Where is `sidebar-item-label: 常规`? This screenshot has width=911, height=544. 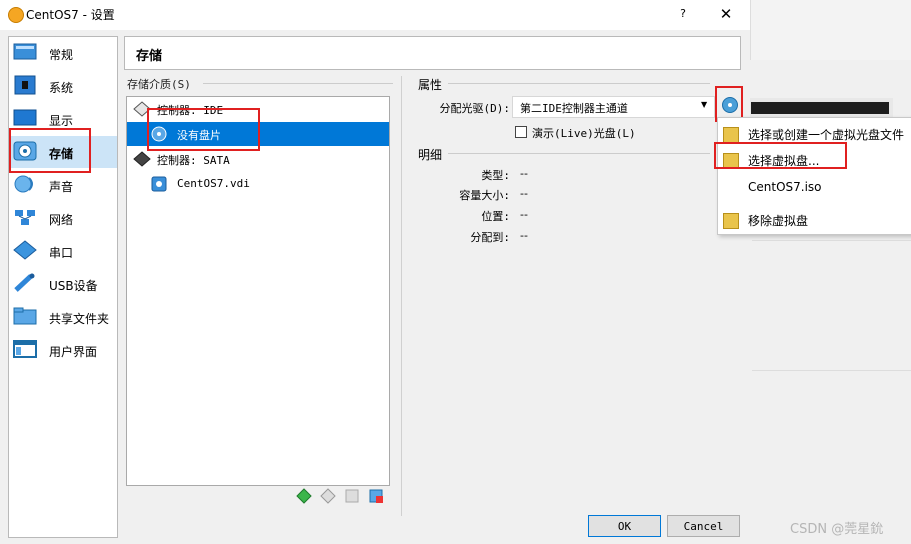 sidebar-item-label: 常规 is located at coordinates (61, 55).